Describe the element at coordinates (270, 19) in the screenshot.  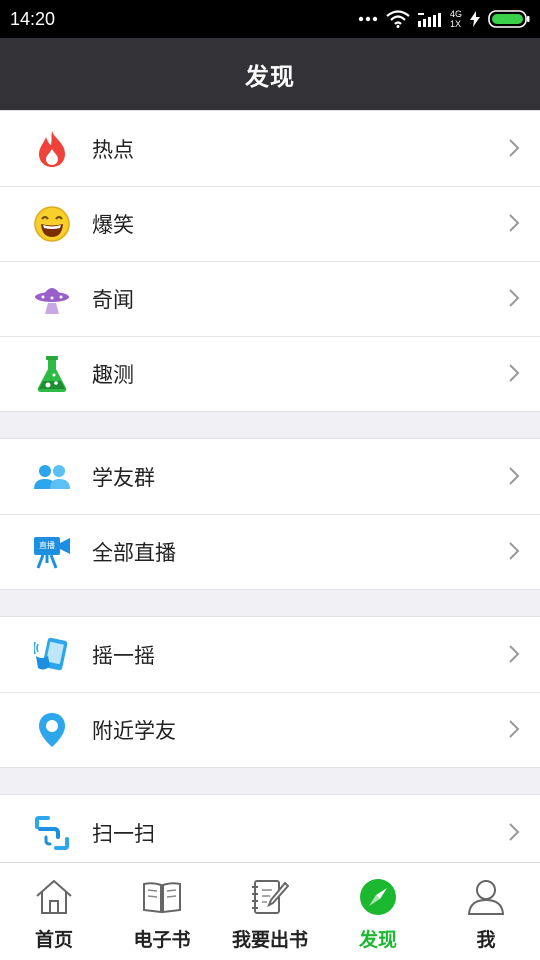
I see `status-bar: 14:20 4G 1X` at that location.